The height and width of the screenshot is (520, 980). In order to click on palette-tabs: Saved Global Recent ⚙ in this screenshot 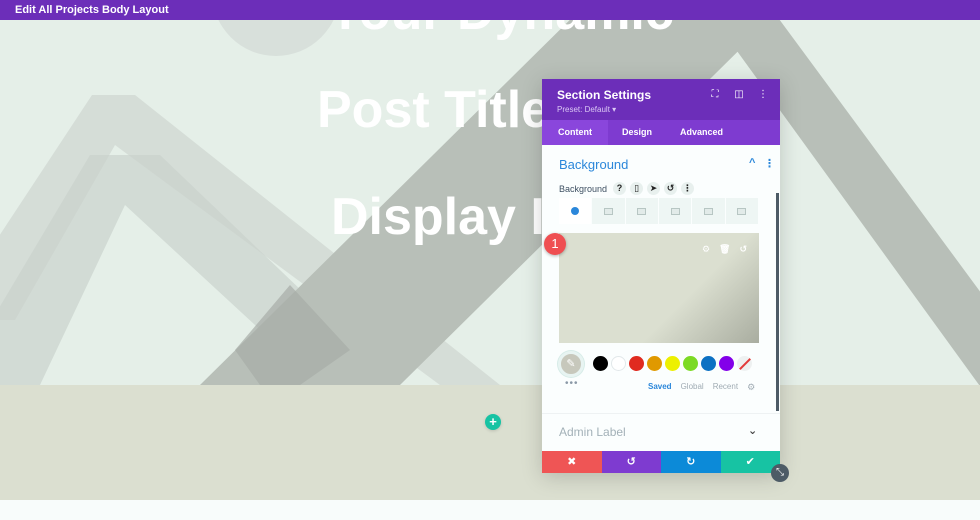, I will do `click(701, 387)`.